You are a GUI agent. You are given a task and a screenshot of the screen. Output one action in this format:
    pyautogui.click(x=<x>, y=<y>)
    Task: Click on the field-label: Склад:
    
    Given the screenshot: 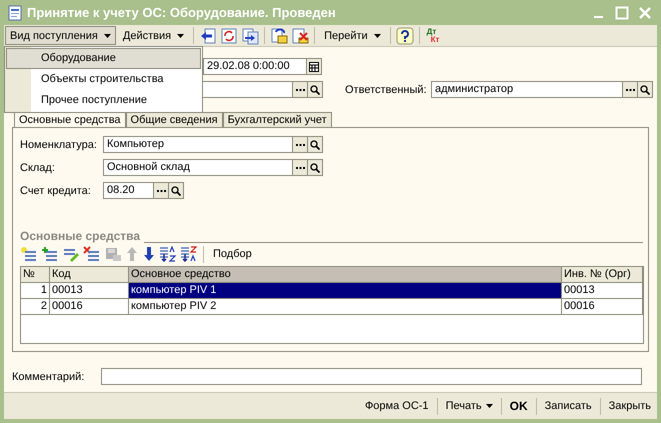 What is the action you would take?
    pyautogui.click(x=38, y=168)
    